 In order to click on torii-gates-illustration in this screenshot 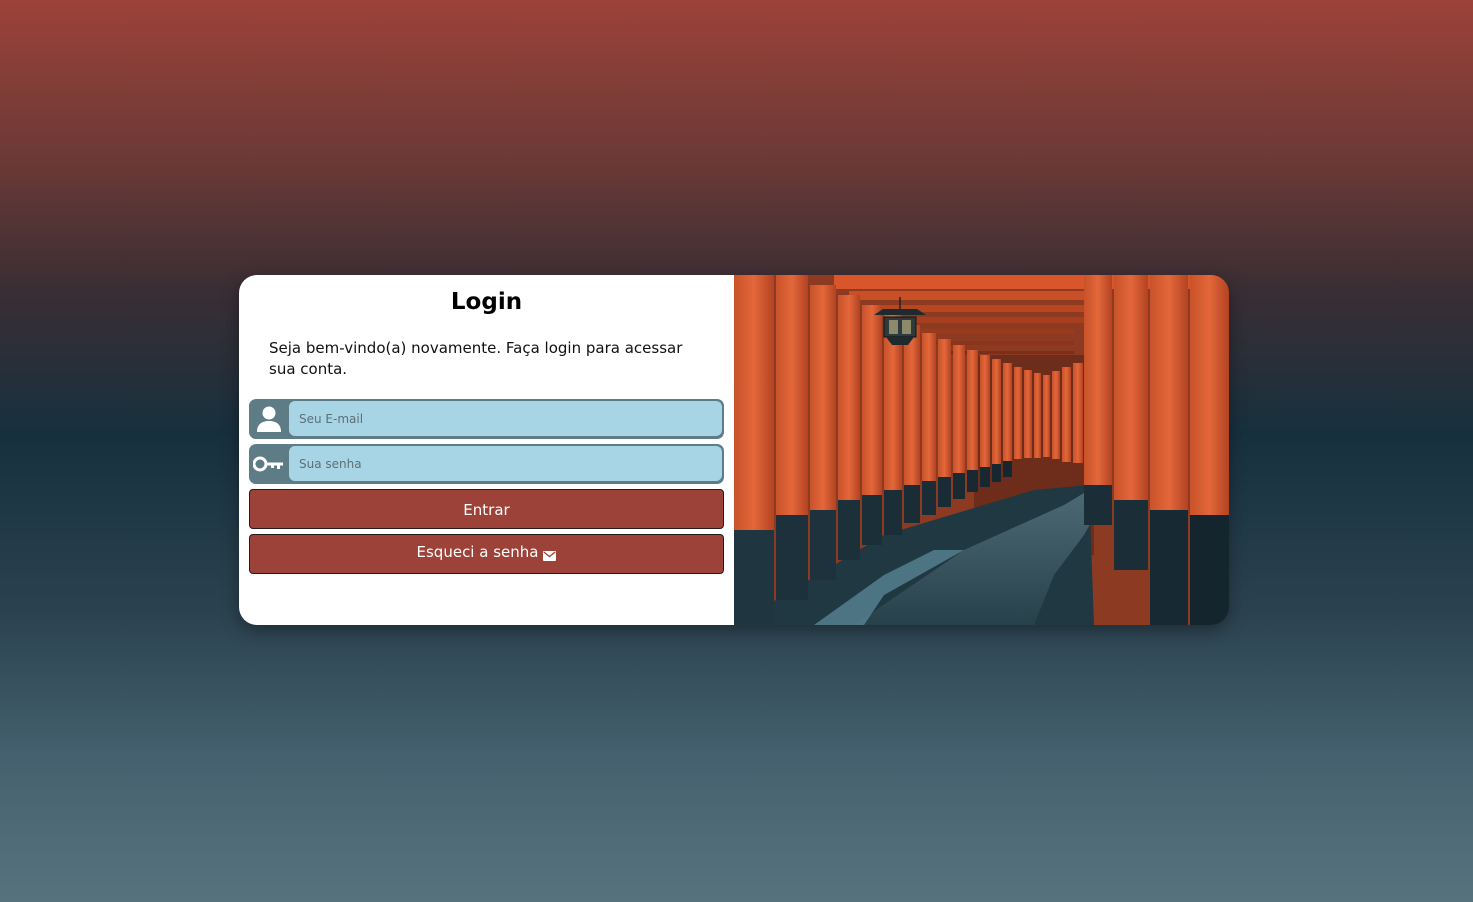, I will do `click(981, 450)`.